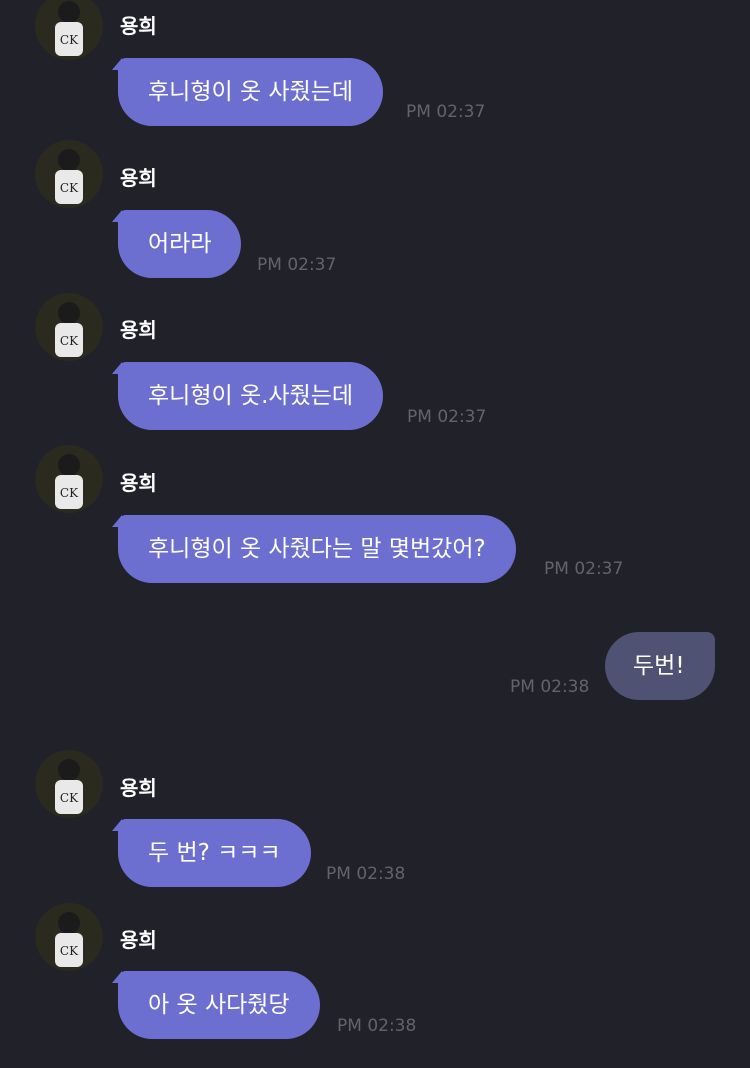 This screenshot has width=750, height=1068. Describe the element at coordinates (660, 666) in the screenshot. I see `outgoing-message-bubble: 두번!` at that location.